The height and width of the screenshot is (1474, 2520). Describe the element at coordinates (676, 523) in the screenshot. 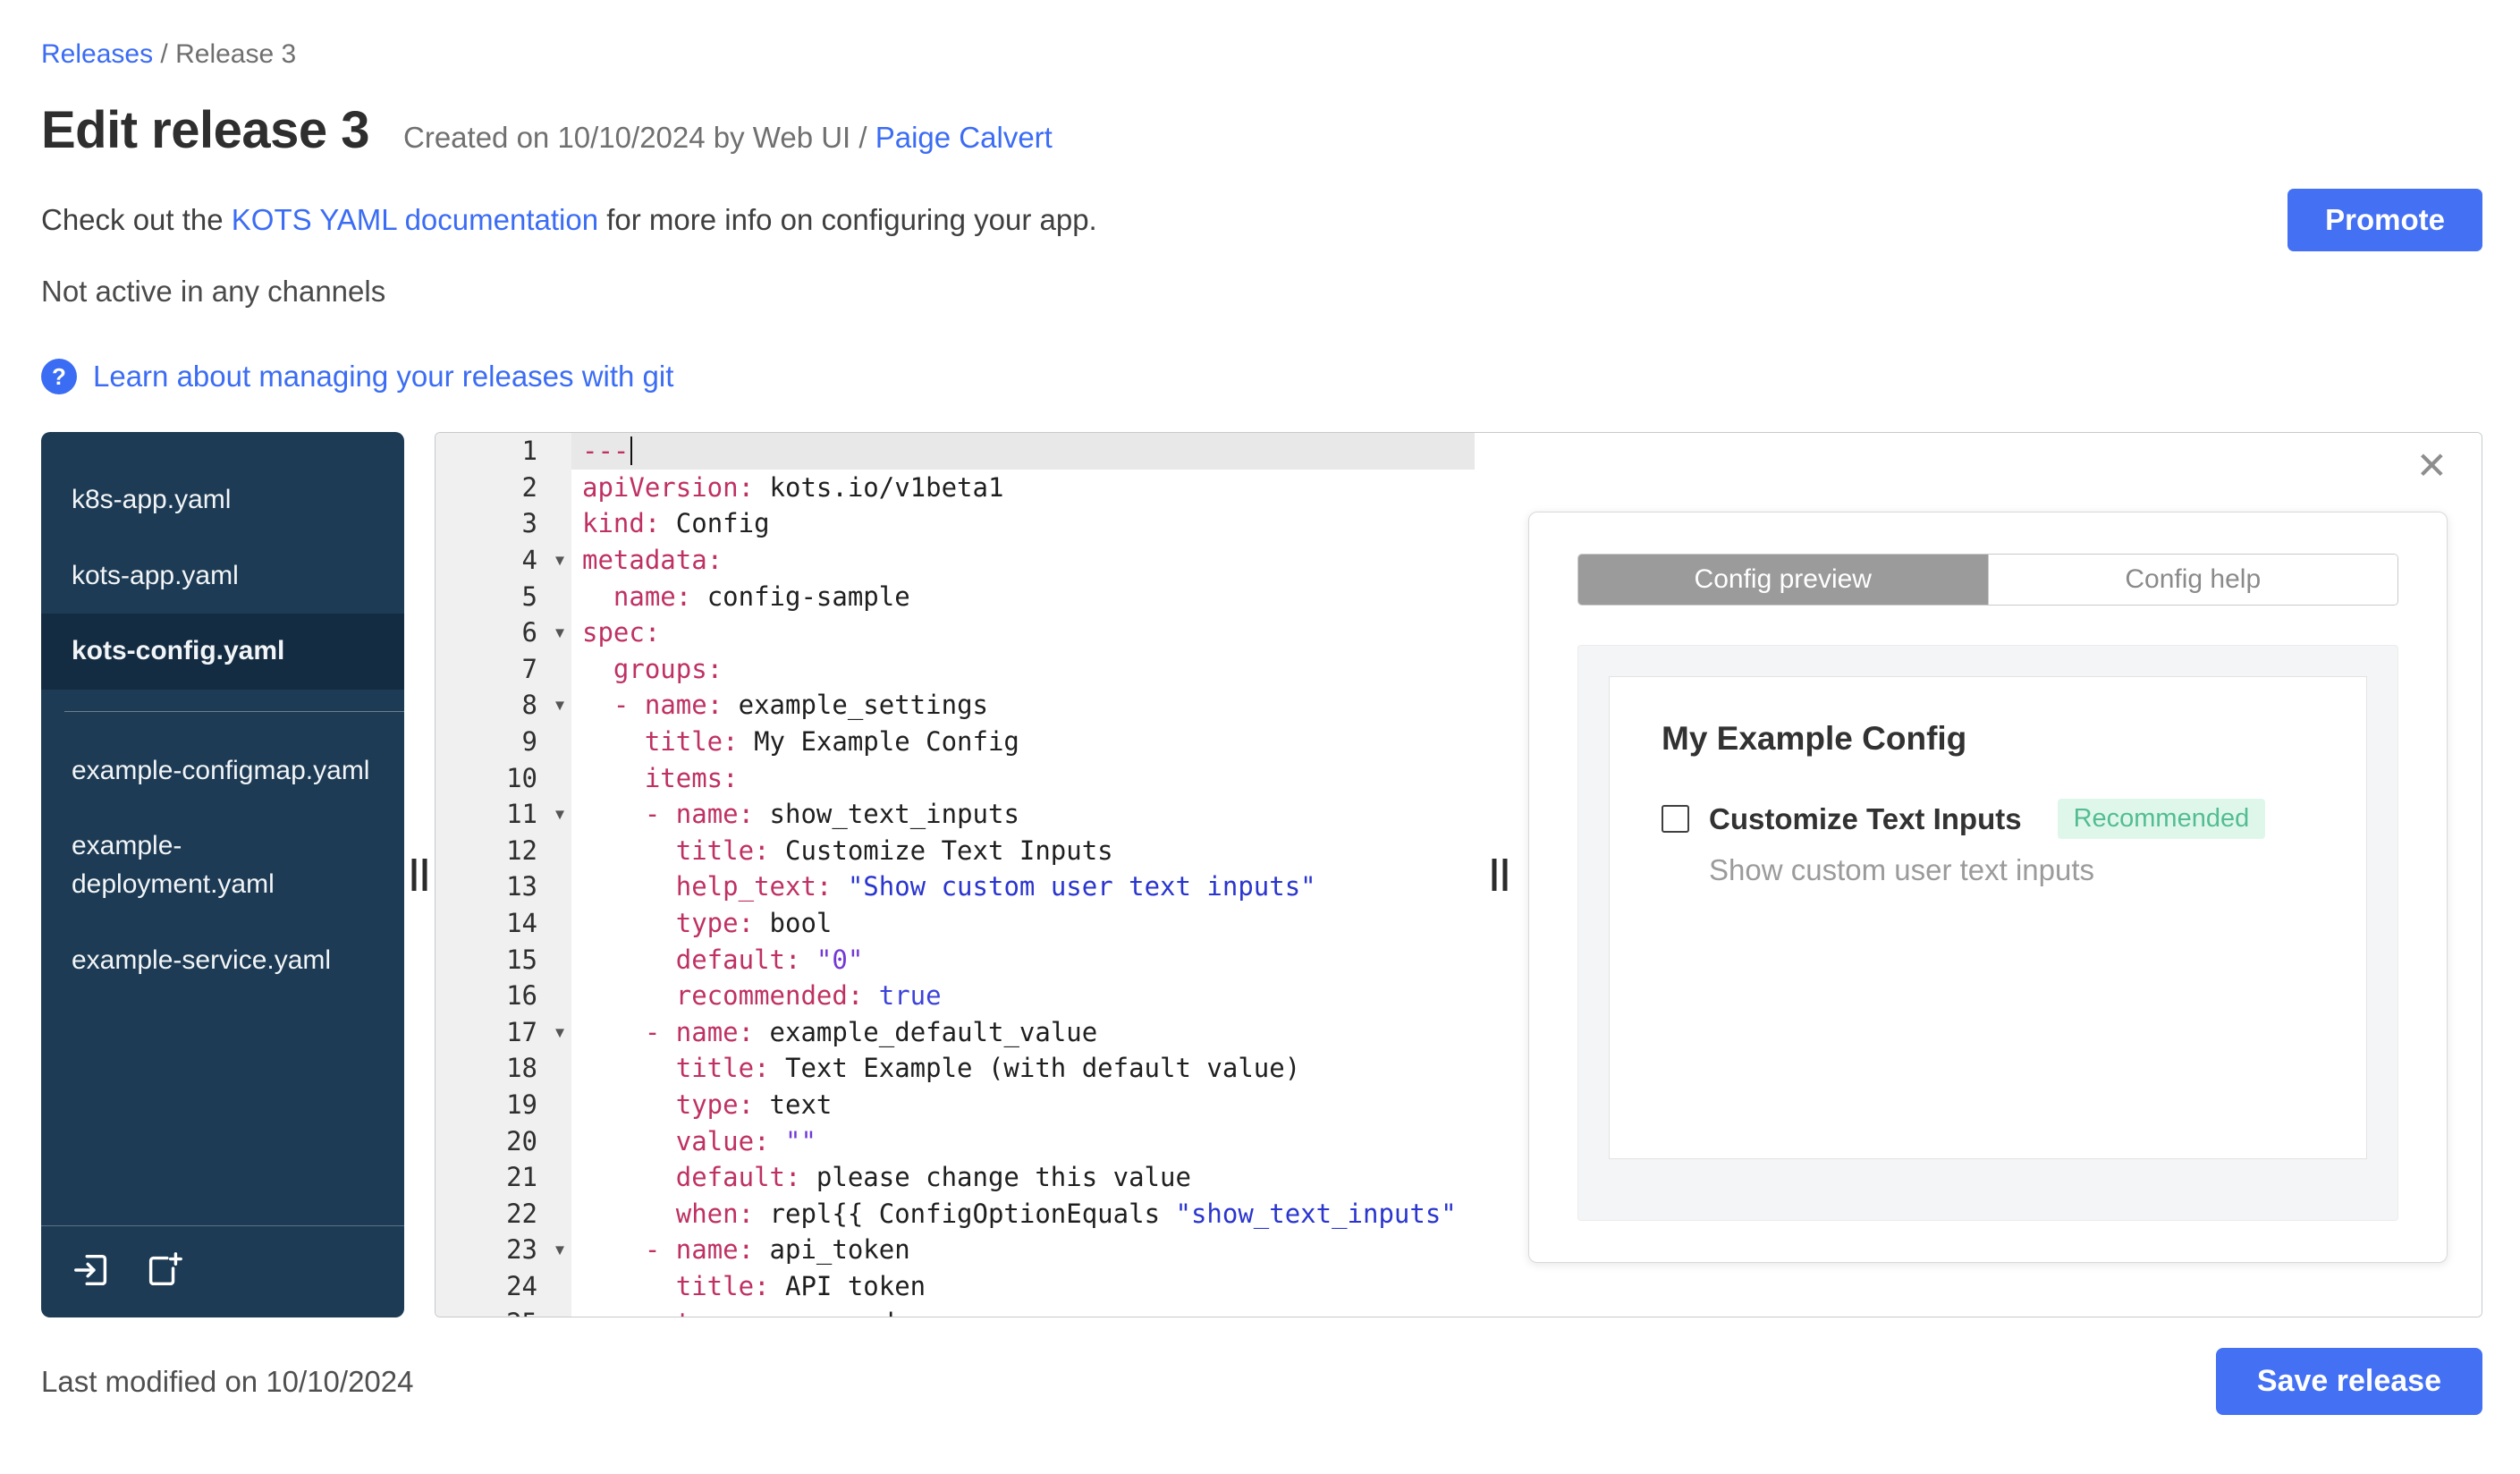

I see `code-text: kind: Config` at that location.